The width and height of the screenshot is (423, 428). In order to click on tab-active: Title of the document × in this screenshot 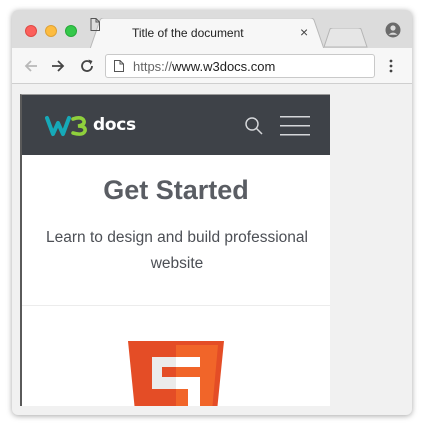, I will do `click(207, 33)`.